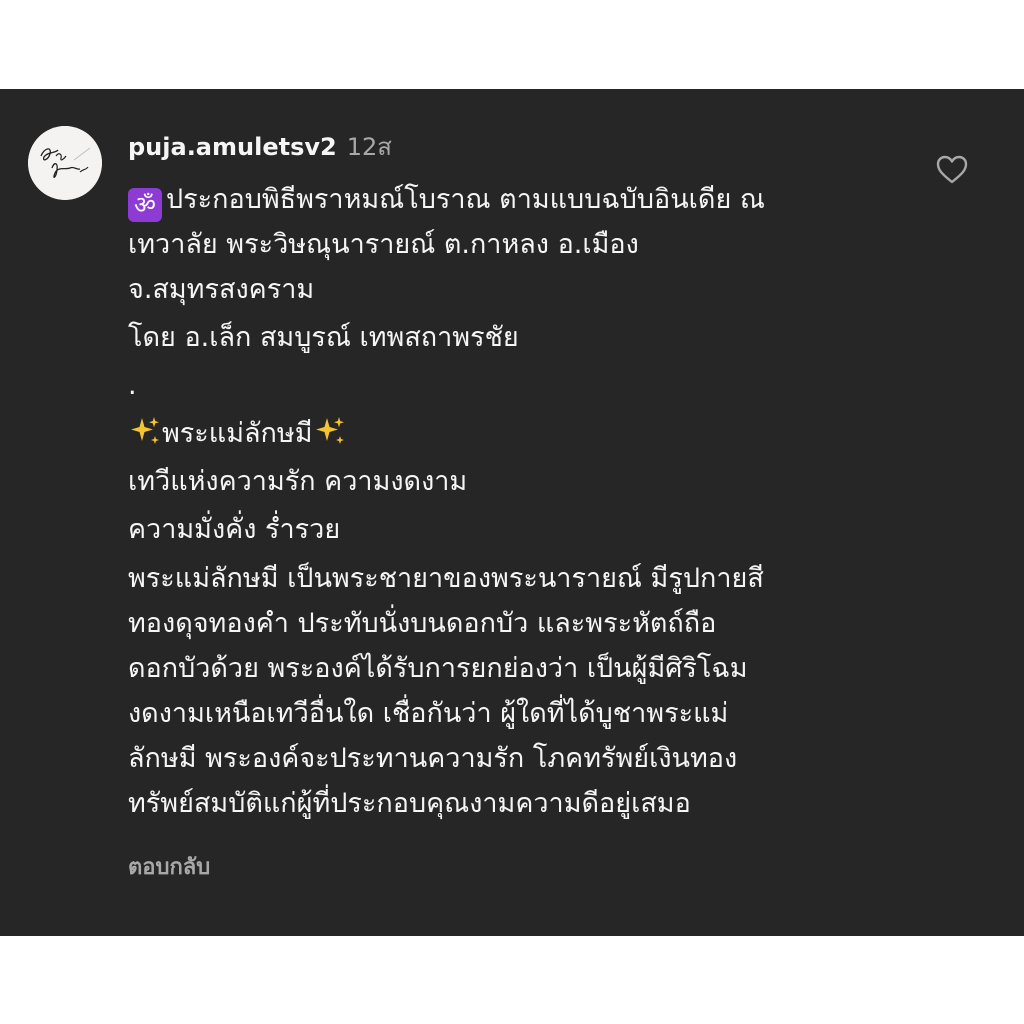 This screenshot has width=1024, height=1024. Describe the element at coordinates (232, 147) in the screenshot. I see `username-link: puja.amuletsv2` at that location.